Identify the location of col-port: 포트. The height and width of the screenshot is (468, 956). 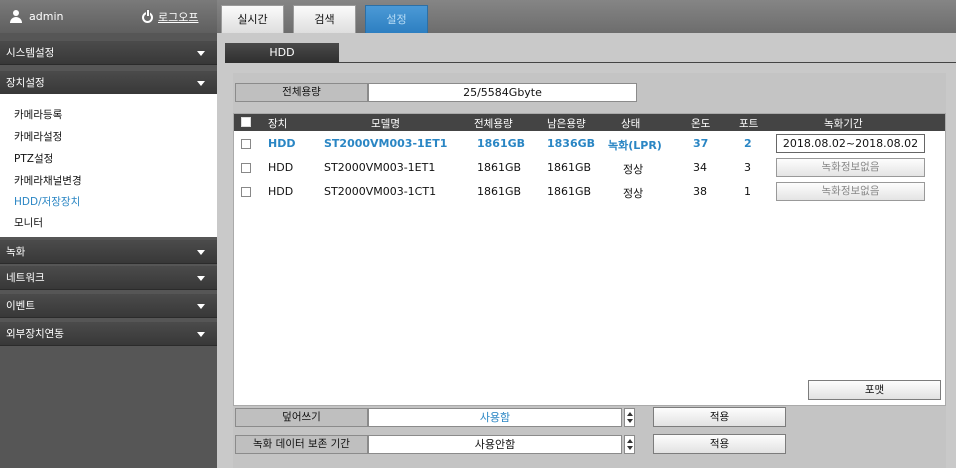
(749, 124).